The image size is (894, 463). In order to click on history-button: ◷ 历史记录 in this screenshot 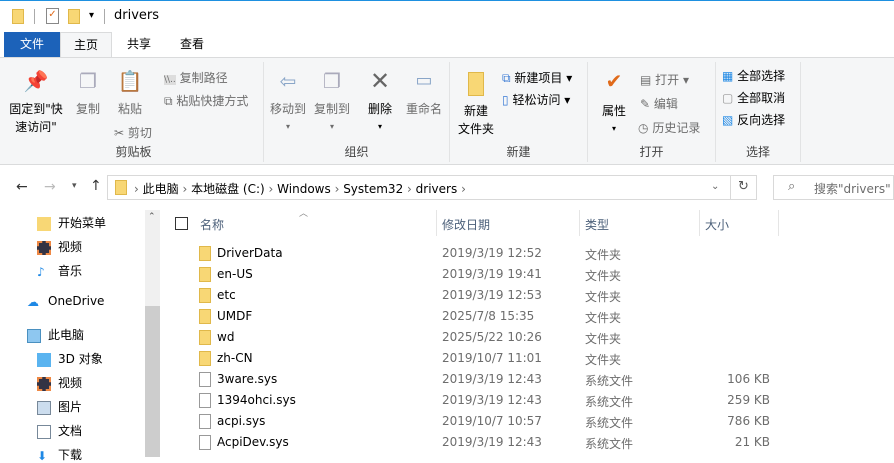, I will do `click(669, 127)`.